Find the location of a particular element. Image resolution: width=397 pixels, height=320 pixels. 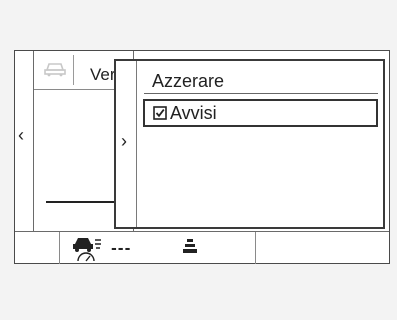

menu-item-label: Avvisi is located at coordinates (193, 113).